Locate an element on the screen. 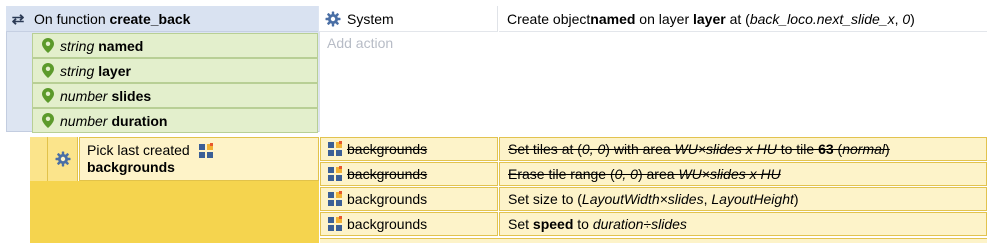 The image size is (987, 243). action-text-part: Set size to ( is located at coordinates (545, 199).